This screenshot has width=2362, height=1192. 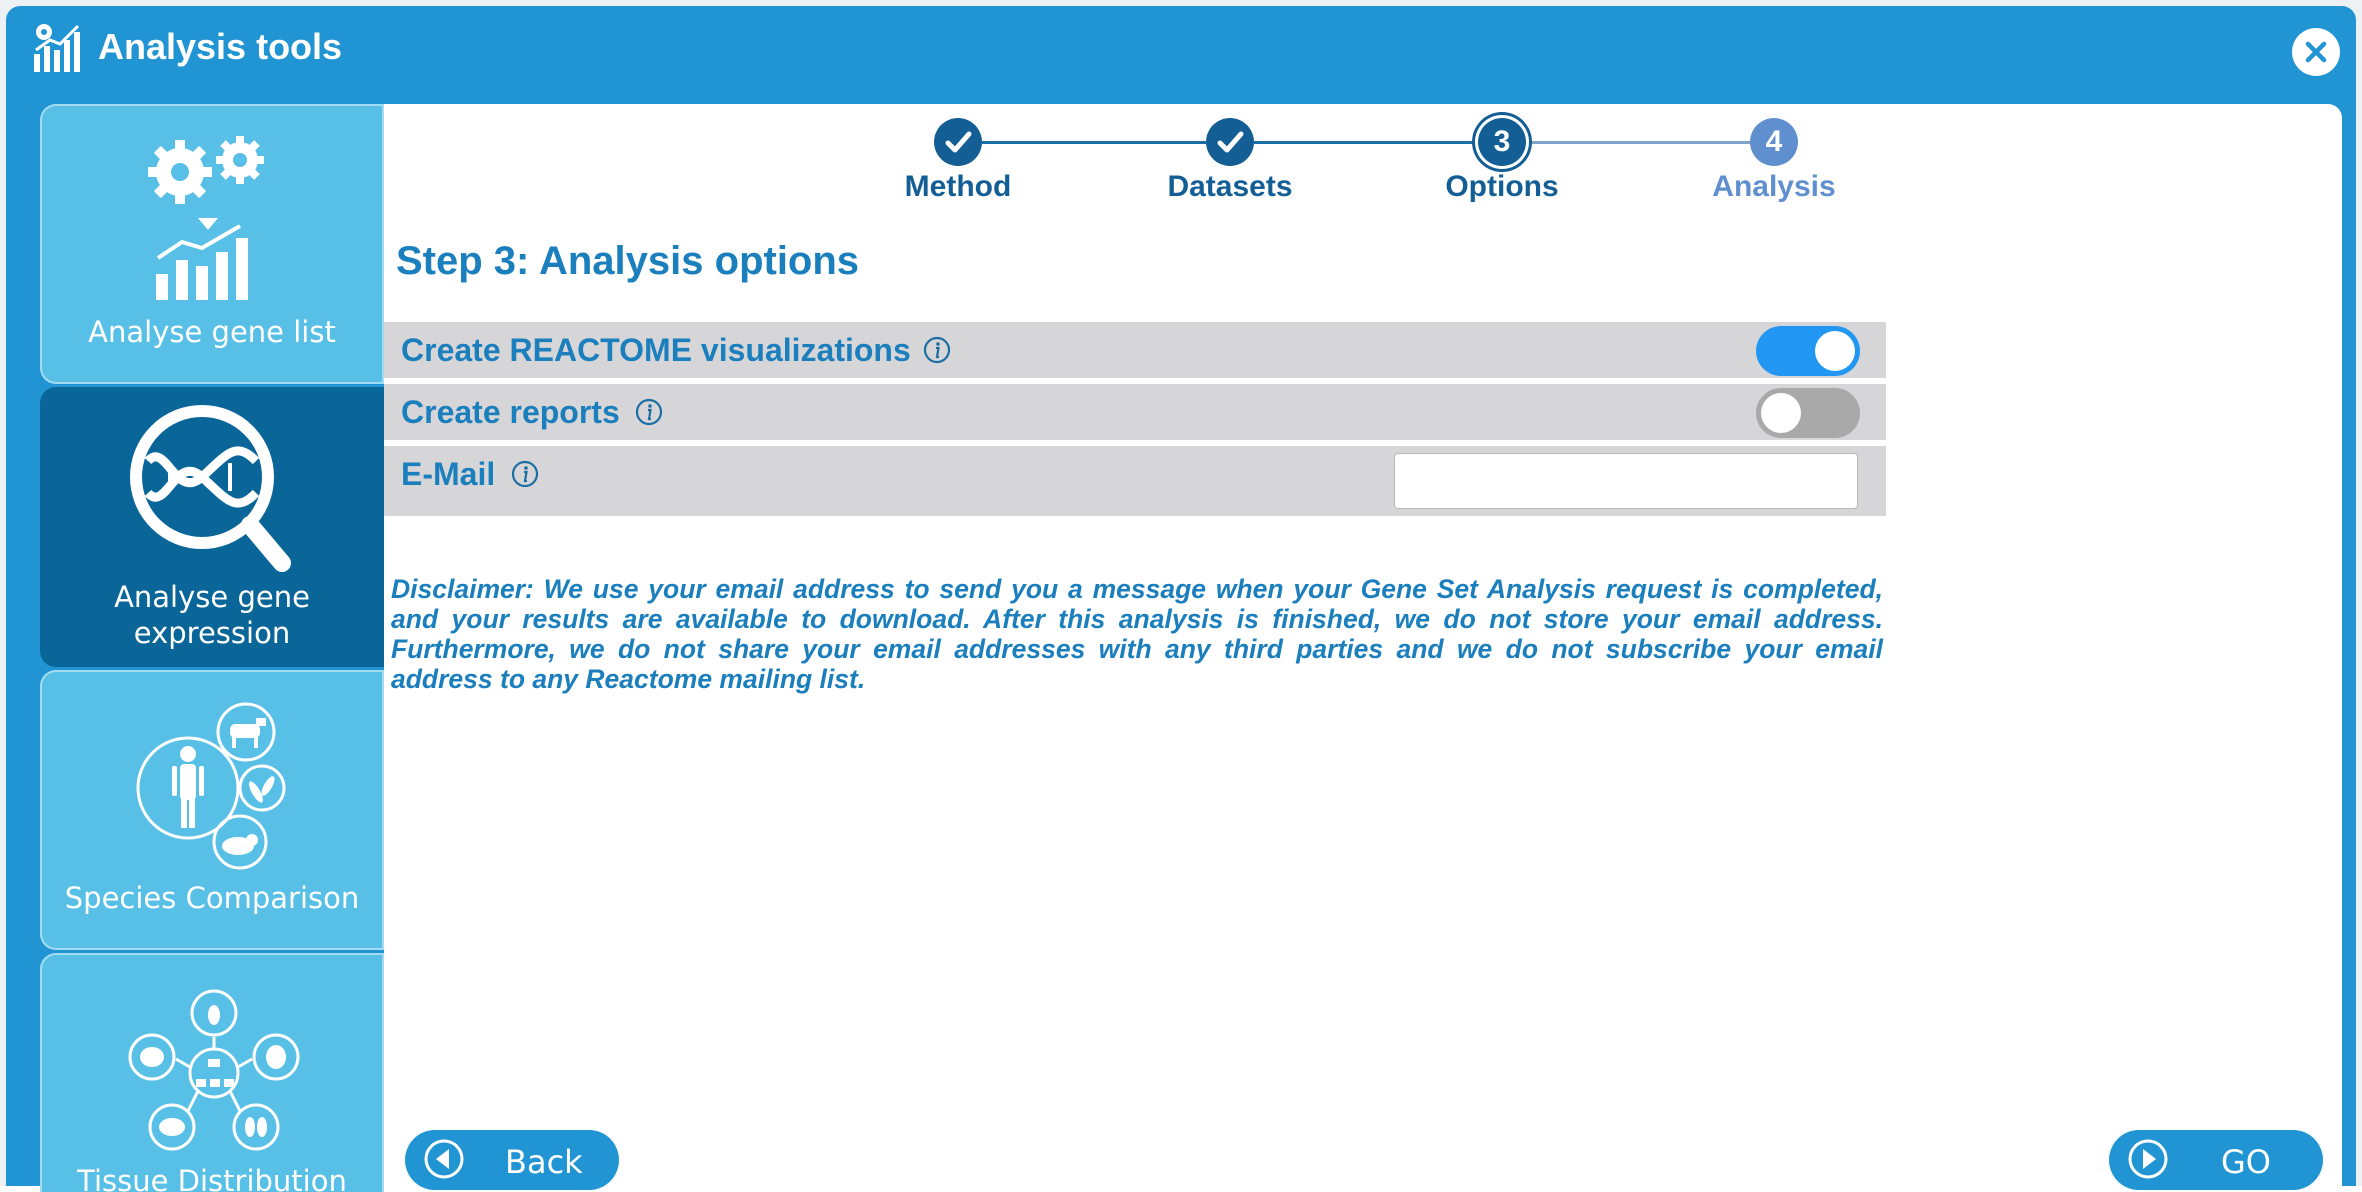 What do you see at coordinates (656, 350) in the screenshot?
I see `reactome-visualizations-label: Create REACTOME visualizations` at bounding box center [656, 350].